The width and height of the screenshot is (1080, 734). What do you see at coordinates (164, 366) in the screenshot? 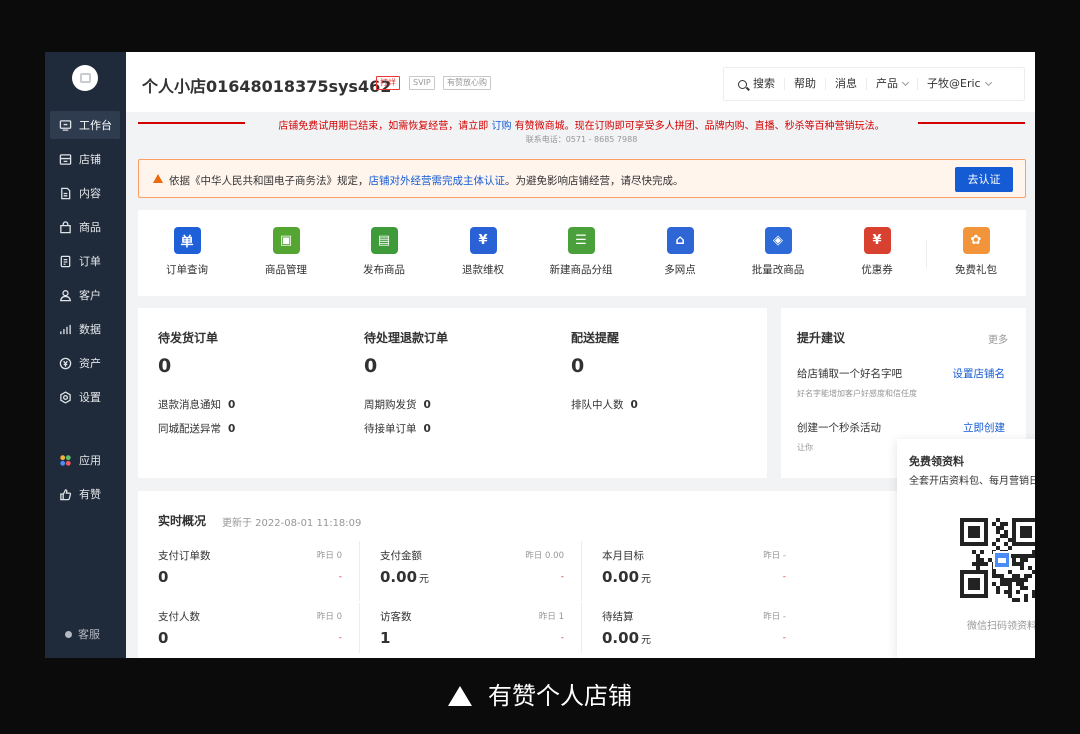
I see `pending-shipment-count: 0` at bounding box center [164, 366].